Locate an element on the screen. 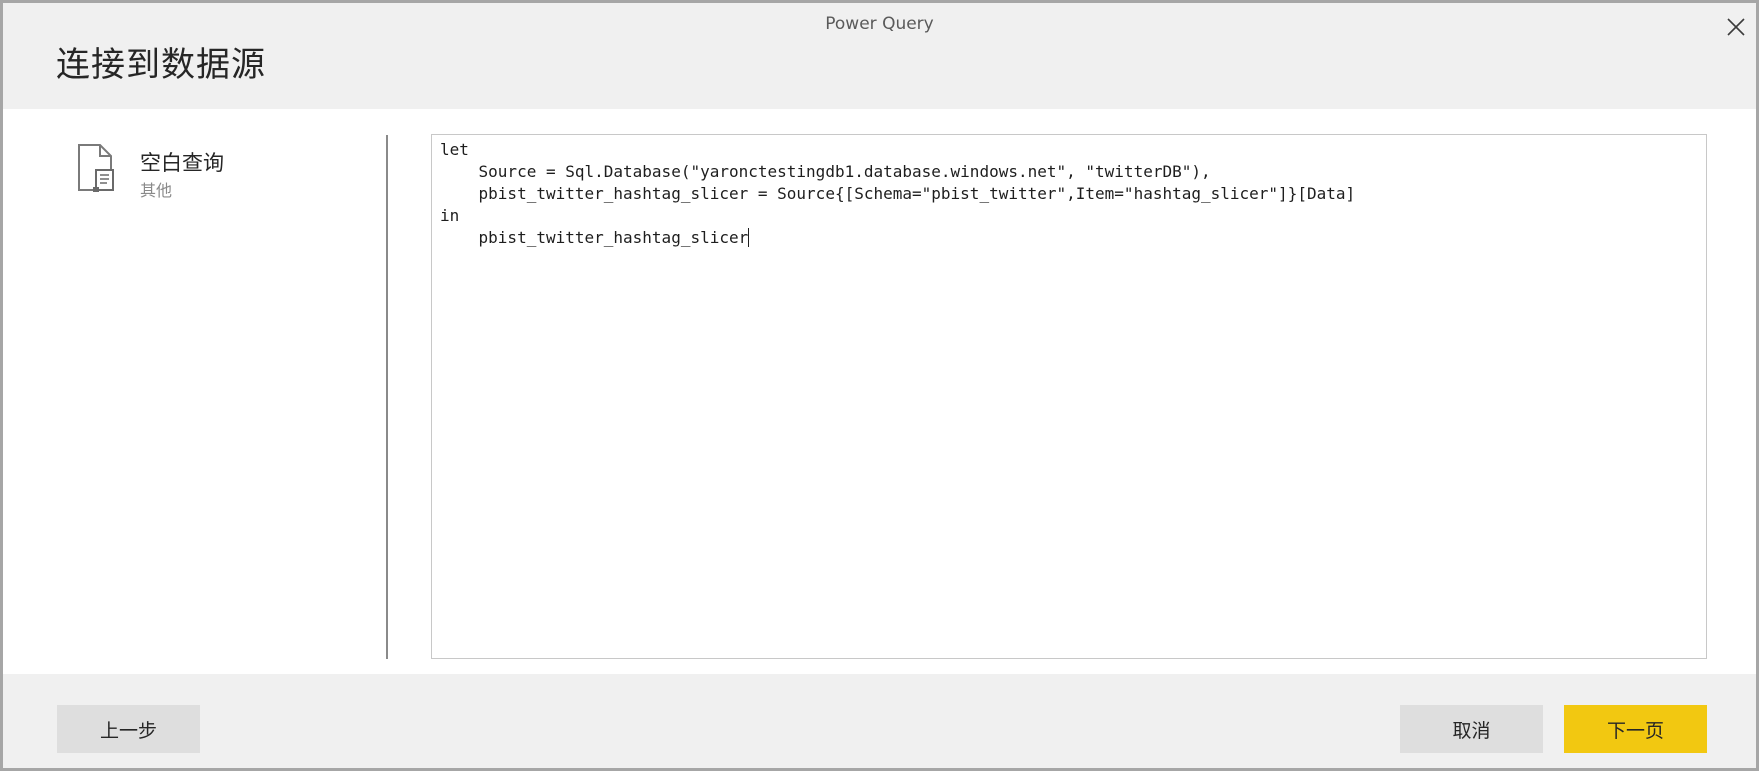  code-line: in is located at coordinates (450, 215).